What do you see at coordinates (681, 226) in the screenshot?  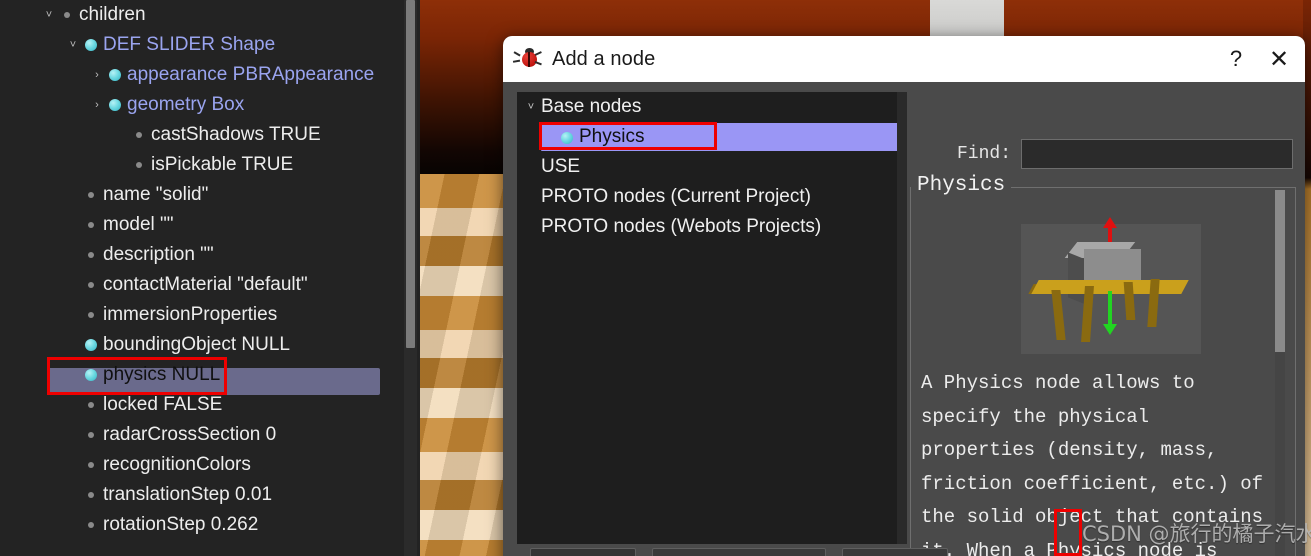 I see `node-tree-category-label: PROTO nodes (Webots Projects)` at bounding box center [681, 226].